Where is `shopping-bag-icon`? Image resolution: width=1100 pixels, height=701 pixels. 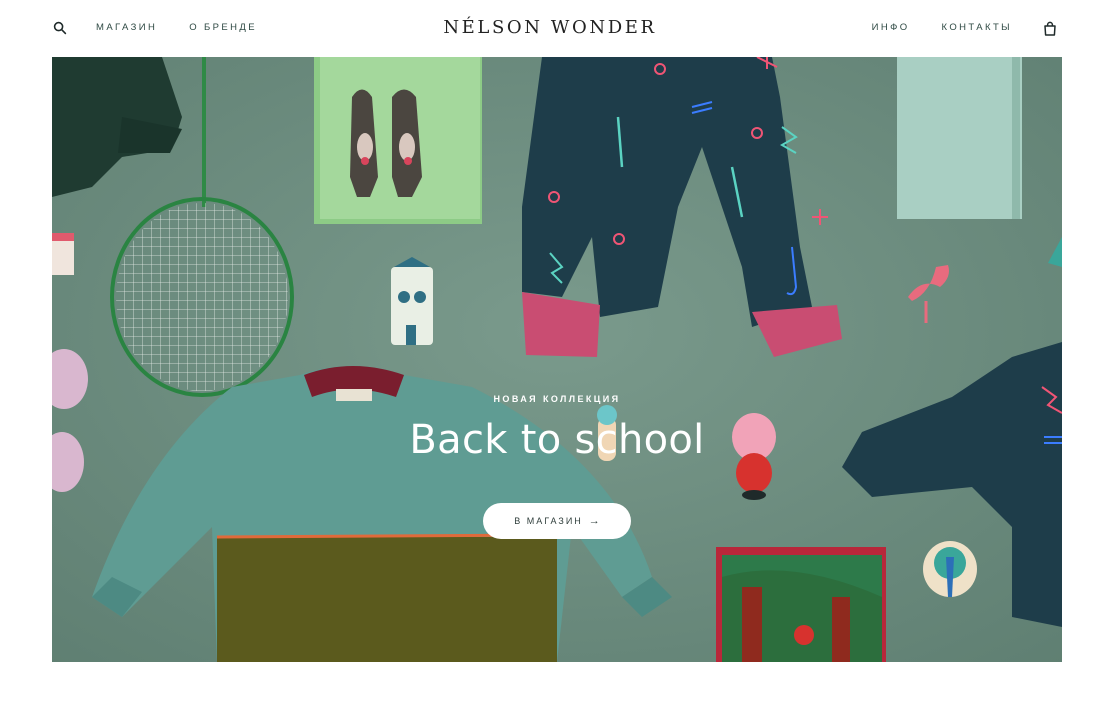
shopping-bag-icon is located at coordinates (1050, 28).